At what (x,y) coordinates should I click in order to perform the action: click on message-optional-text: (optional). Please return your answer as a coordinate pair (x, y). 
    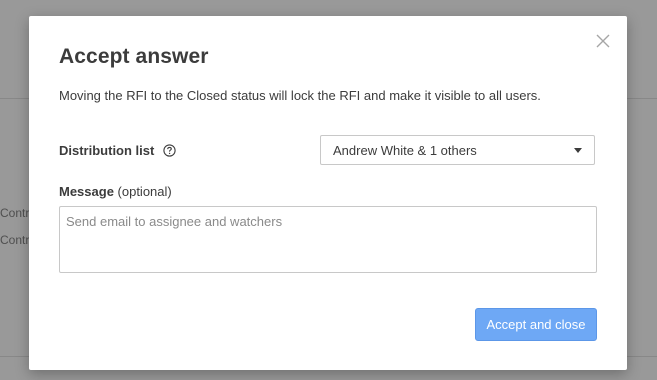
    Looking at the image, I should click on (142, 191).